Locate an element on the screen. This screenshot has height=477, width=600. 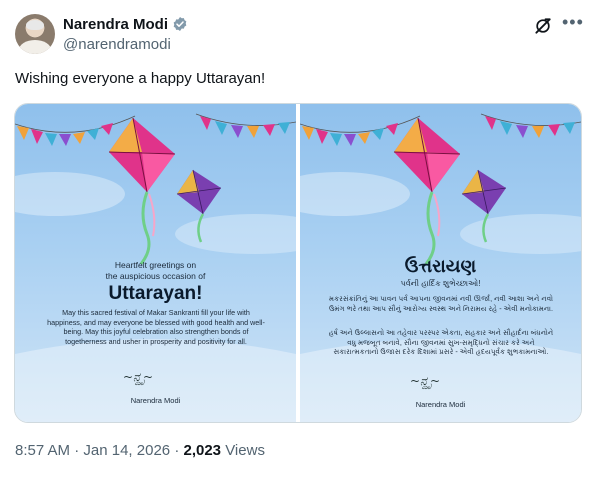
author-handle: @narendramodi is located at coordinates (117, 44).